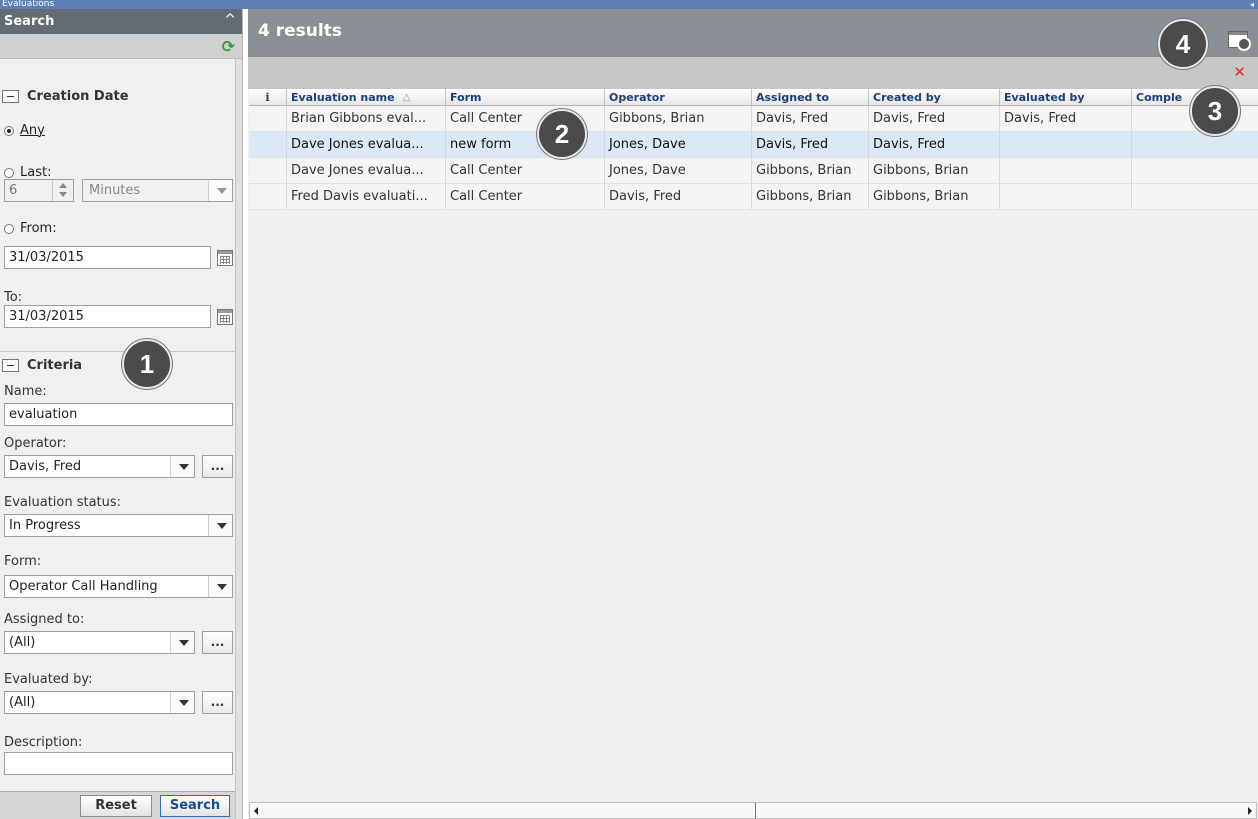  I want to click on last-label: Last:, so click(36, 172).